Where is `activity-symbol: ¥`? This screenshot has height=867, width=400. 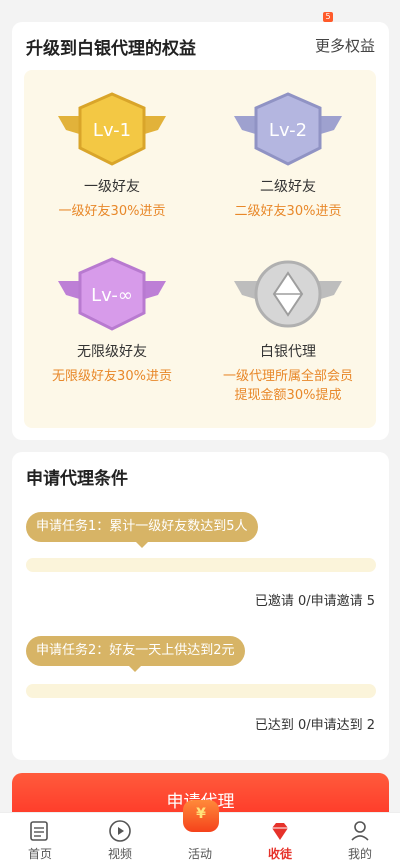 activity-symbol: ¥ is located at coordinates (201, 814).